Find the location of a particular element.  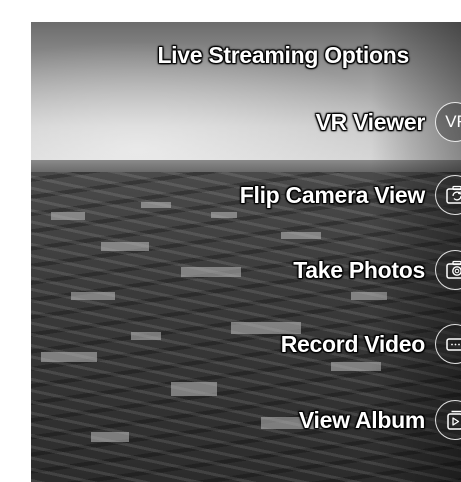

camera-icon is located at coordinates (448, 270).